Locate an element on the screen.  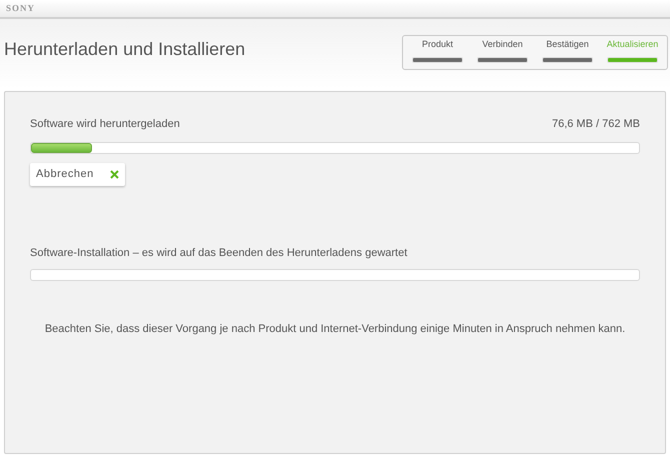
download-label: Software wird heruntergeladen is located at coordinates (105, 124).